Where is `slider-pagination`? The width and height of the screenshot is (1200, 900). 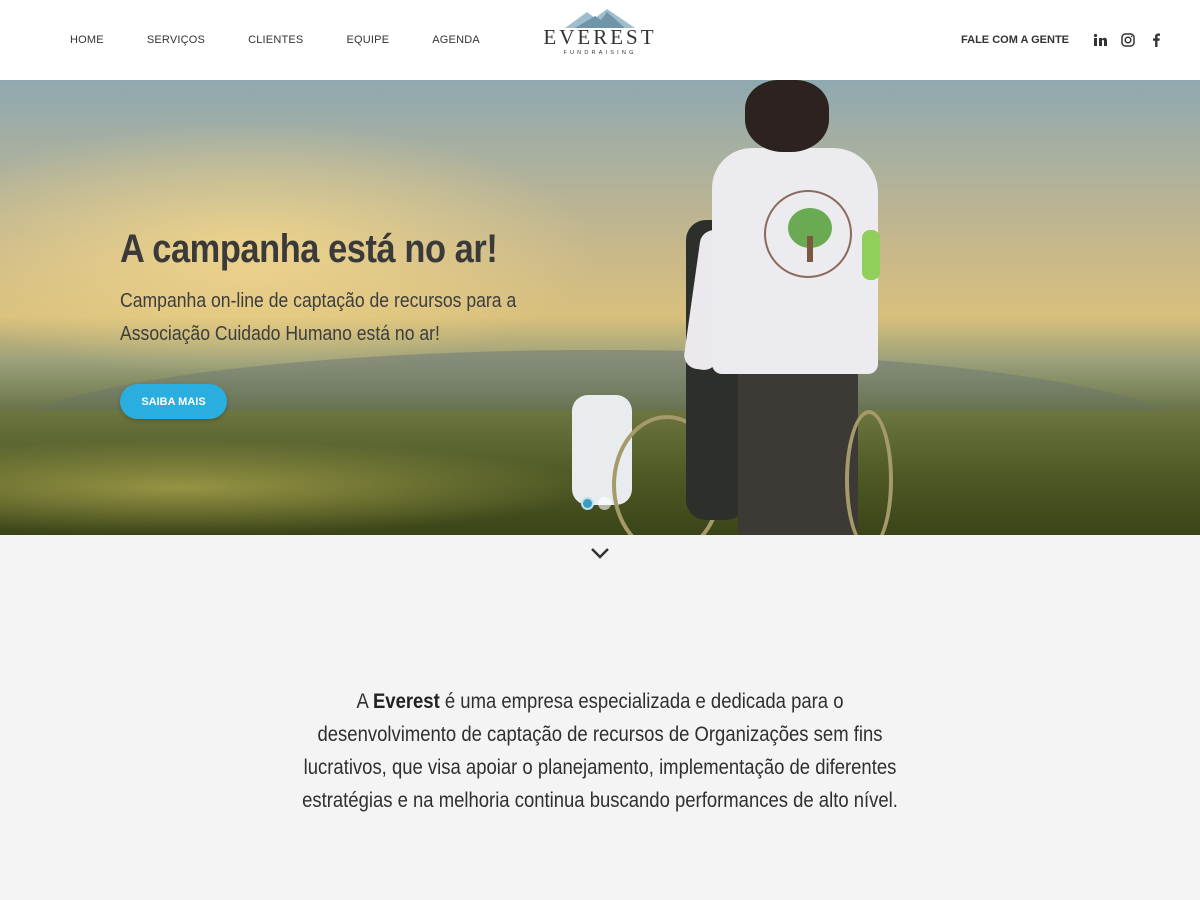 slider-pagination is located at coordinates (598, 503).